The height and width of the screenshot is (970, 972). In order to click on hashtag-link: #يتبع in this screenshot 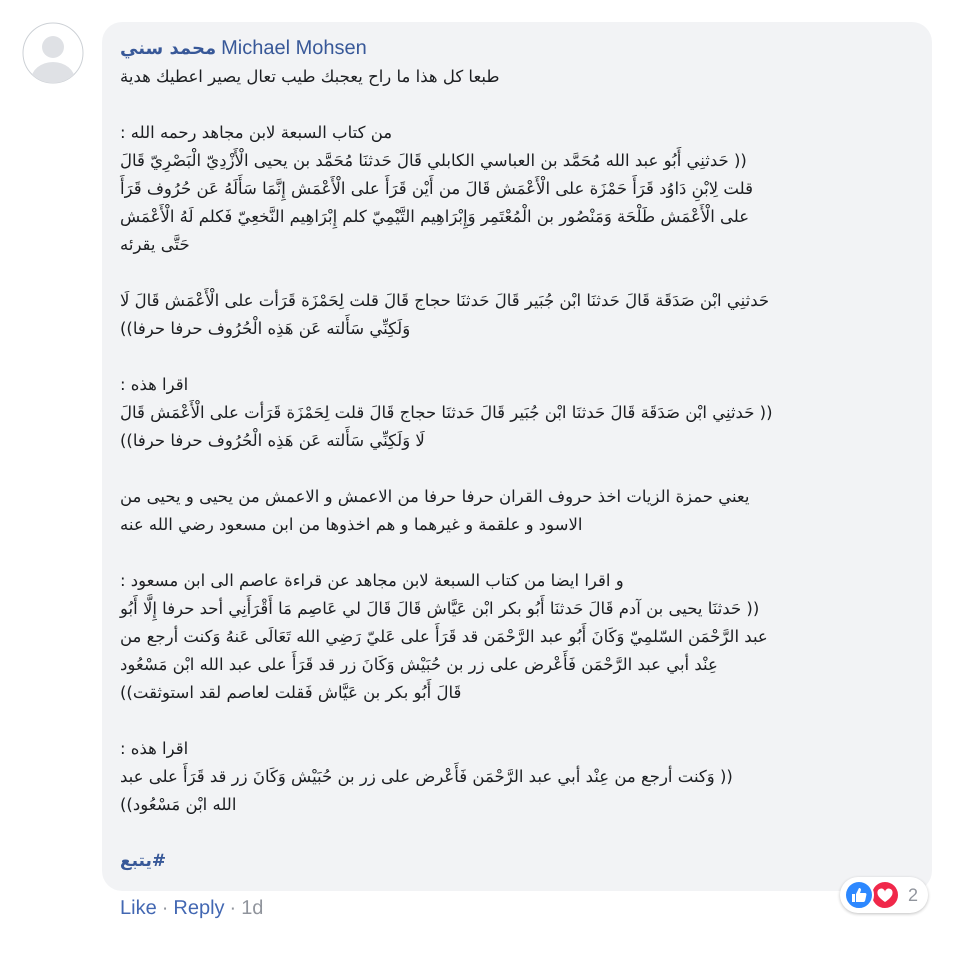, I will do `click(143, 861)`.